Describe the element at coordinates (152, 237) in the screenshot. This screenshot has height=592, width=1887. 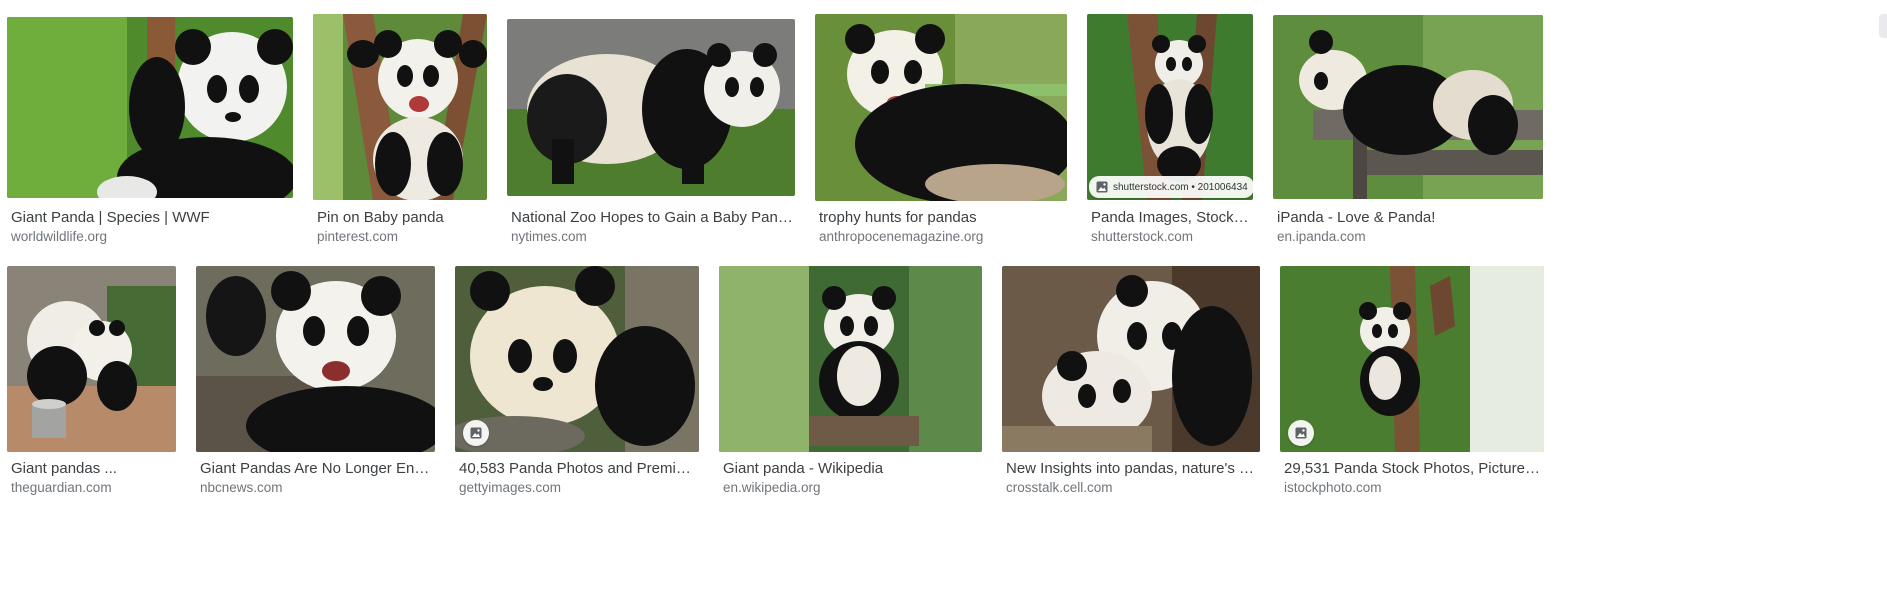
I see `result-source: worldwildlife.org` at that location.